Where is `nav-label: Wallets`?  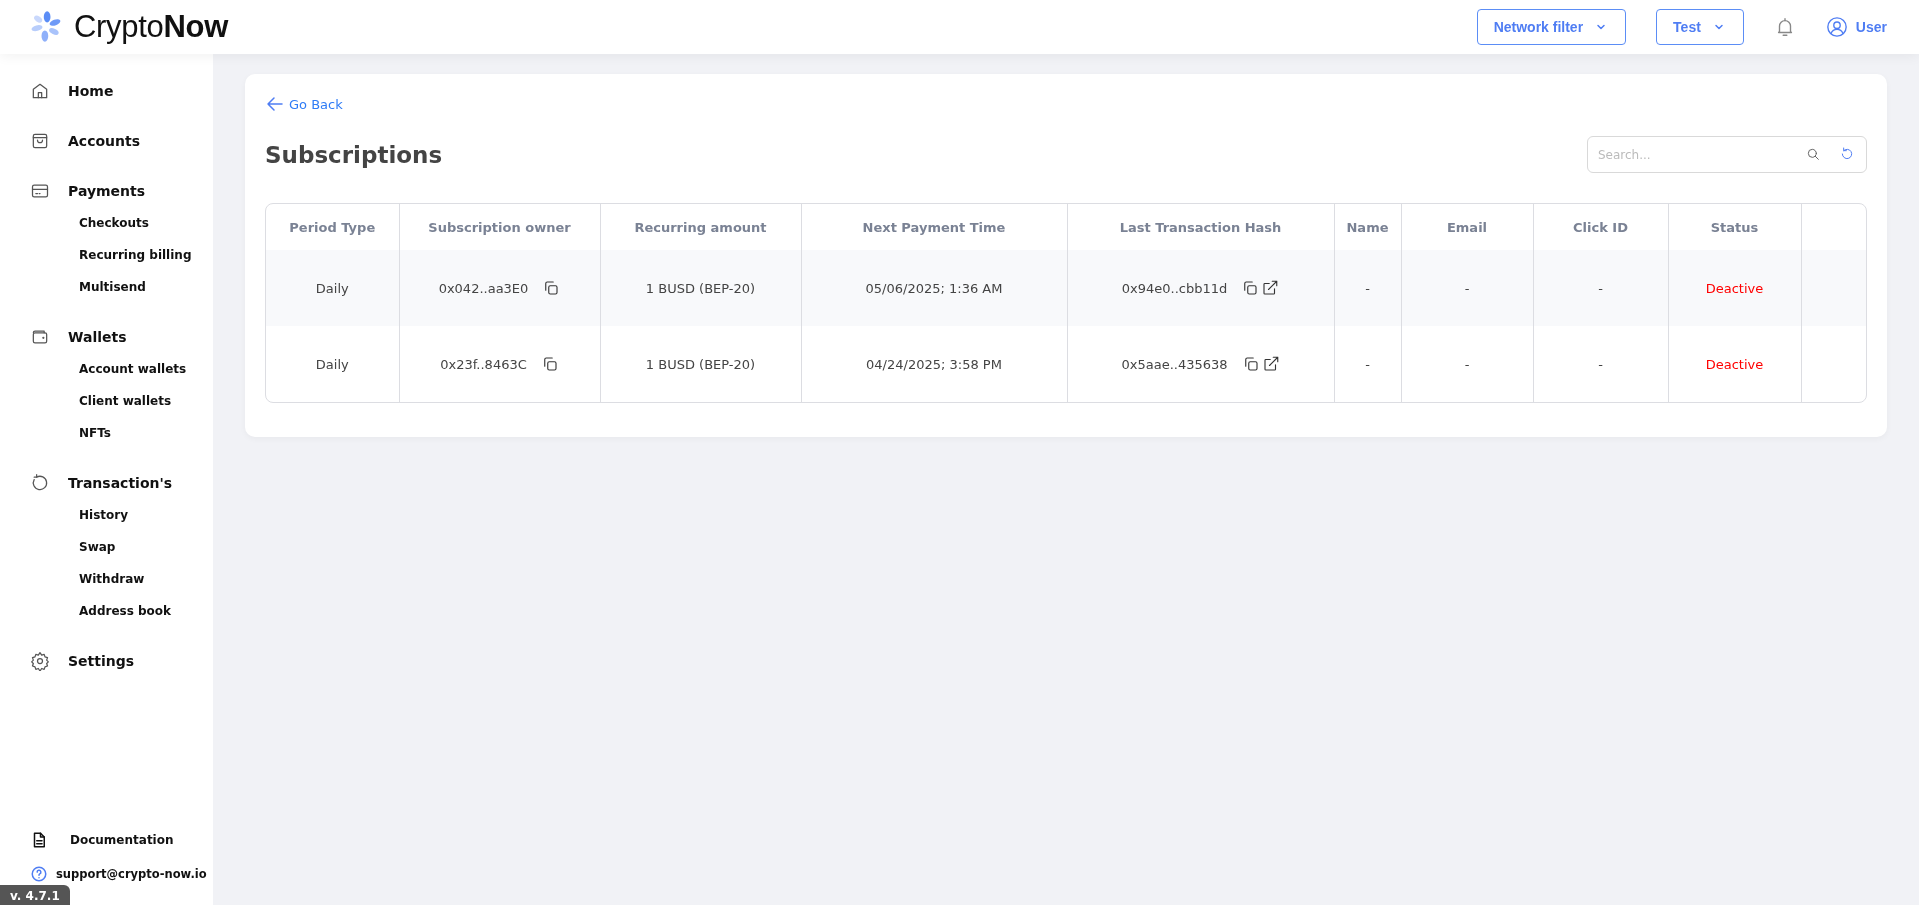
nav-label: Wallets is located at coordinates (97, 337).